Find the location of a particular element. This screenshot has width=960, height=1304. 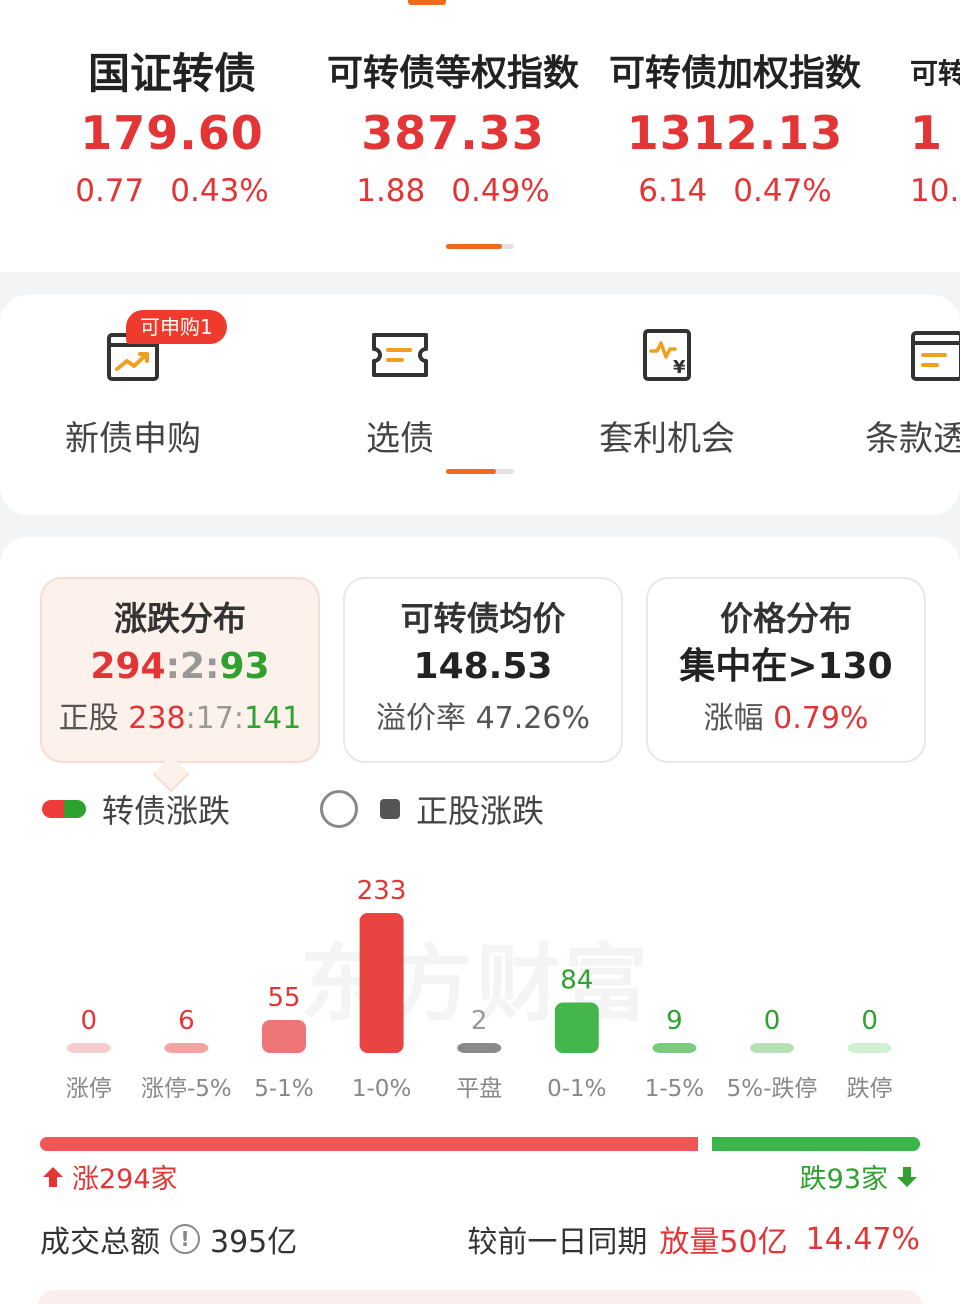

arrow-down-icon is located at coordinates (907, 1176).